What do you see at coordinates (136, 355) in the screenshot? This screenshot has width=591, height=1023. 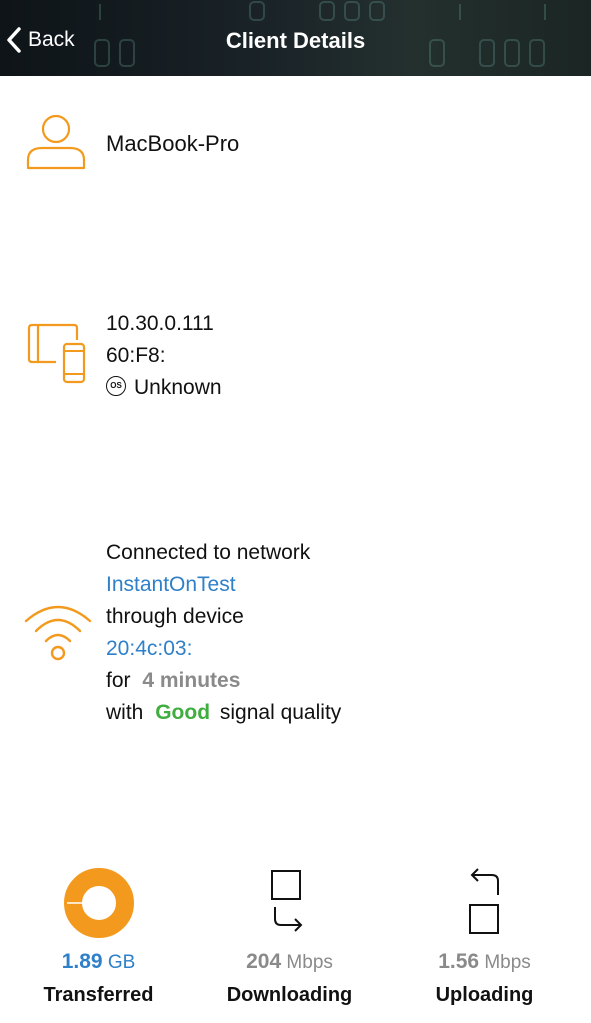 I see `mac-address: 60:F8:` at bounding box center [136, 355].